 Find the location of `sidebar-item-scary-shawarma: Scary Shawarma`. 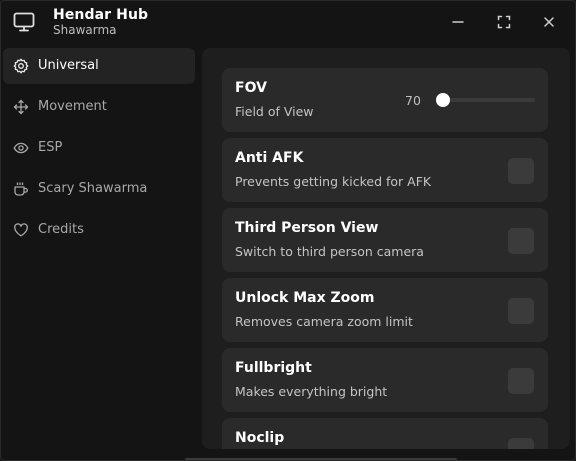

sidebar-item-scary-shawarma: Scary Shawarma is located at coordinates (99, 189).